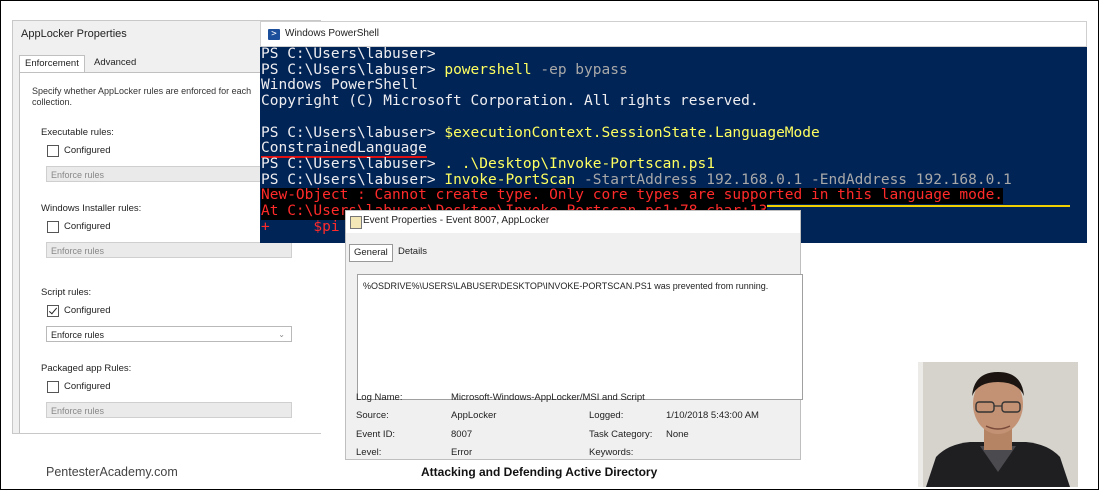 The width and height of the screenshot is (1099, 490). What do you see at coordinates (300, 226) in the screenshot?
I see `console-error-line: + $pi` at bounding box center [300, 226].